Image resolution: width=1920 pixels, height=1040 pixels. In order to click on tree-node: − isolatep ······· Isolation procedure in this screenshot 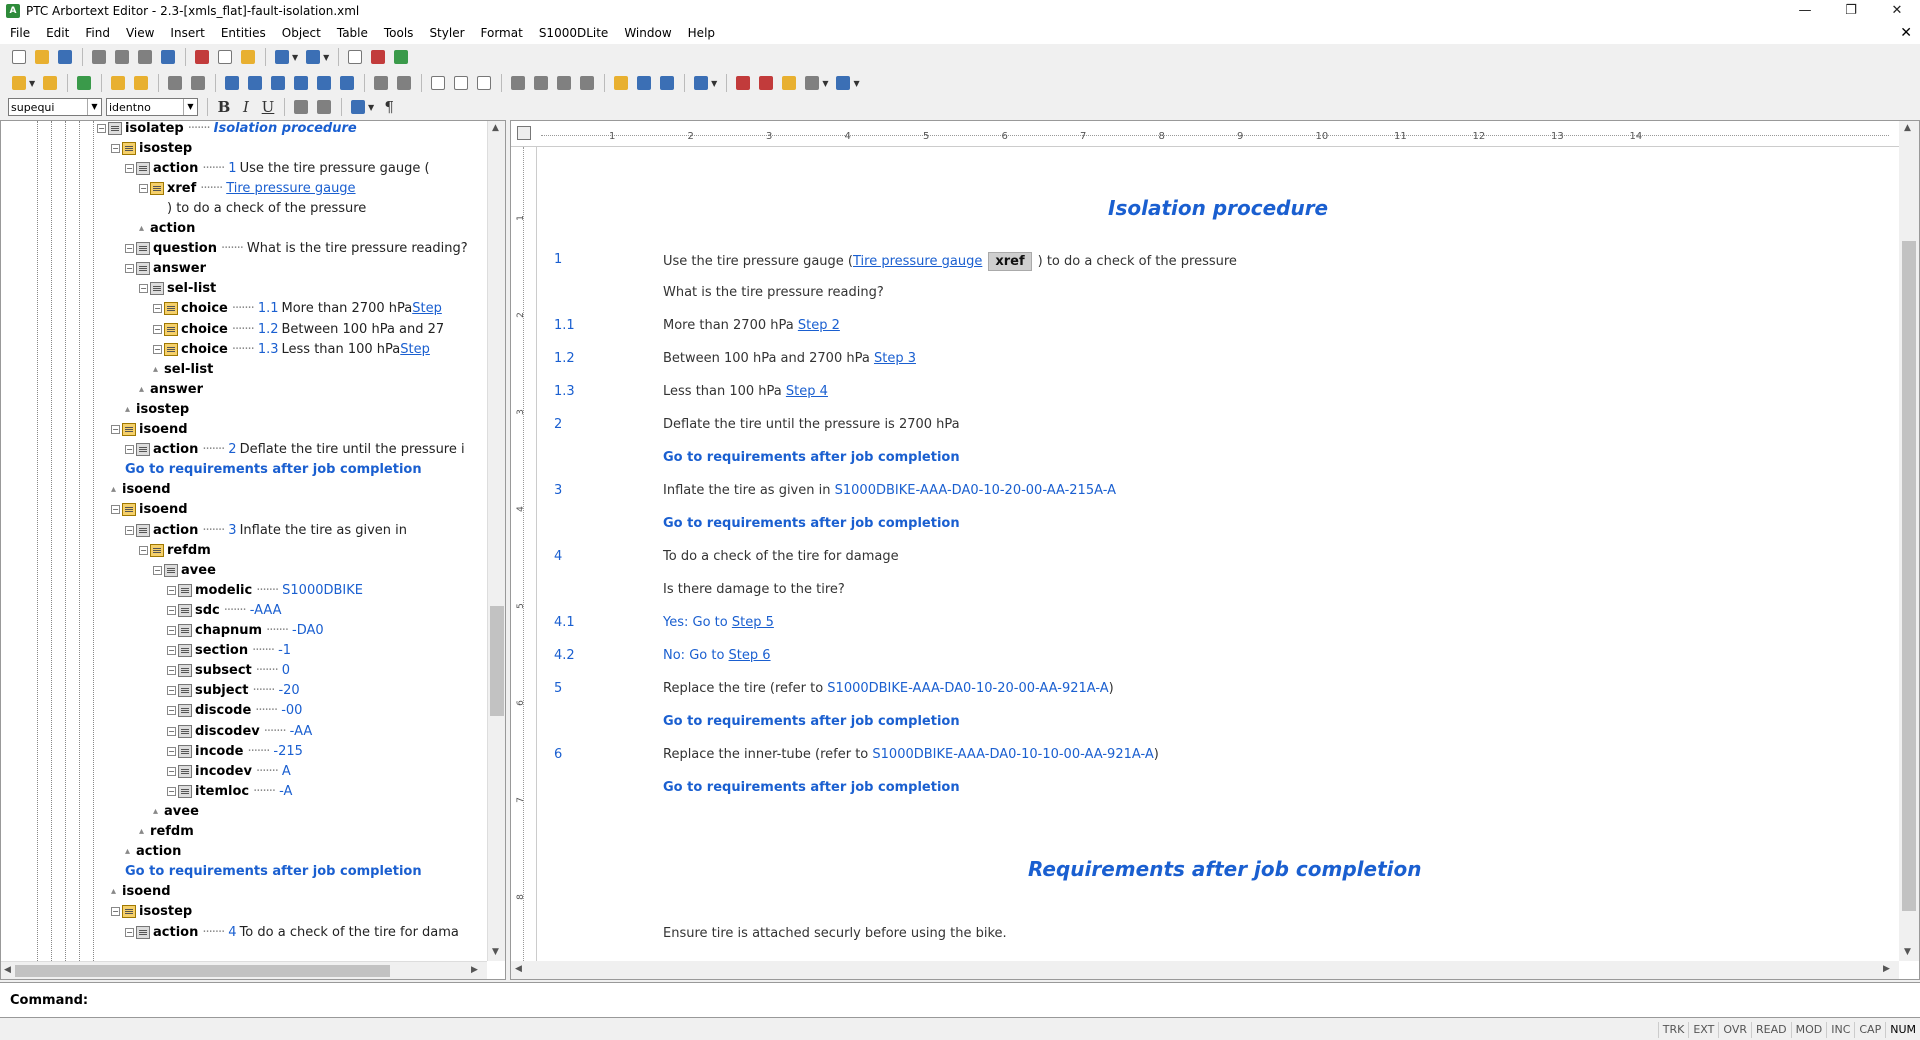, I will do `click(227, 129)`.